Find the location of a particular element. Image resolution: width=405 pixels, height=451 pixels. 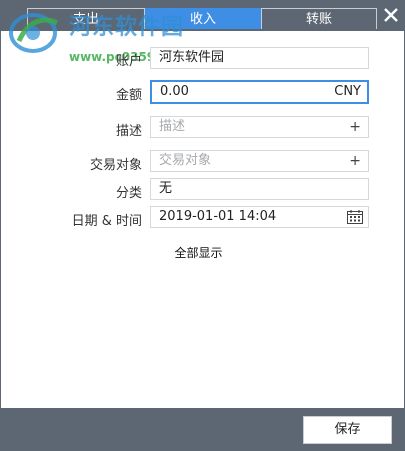

close-icon is located at coordinates (391, 15).